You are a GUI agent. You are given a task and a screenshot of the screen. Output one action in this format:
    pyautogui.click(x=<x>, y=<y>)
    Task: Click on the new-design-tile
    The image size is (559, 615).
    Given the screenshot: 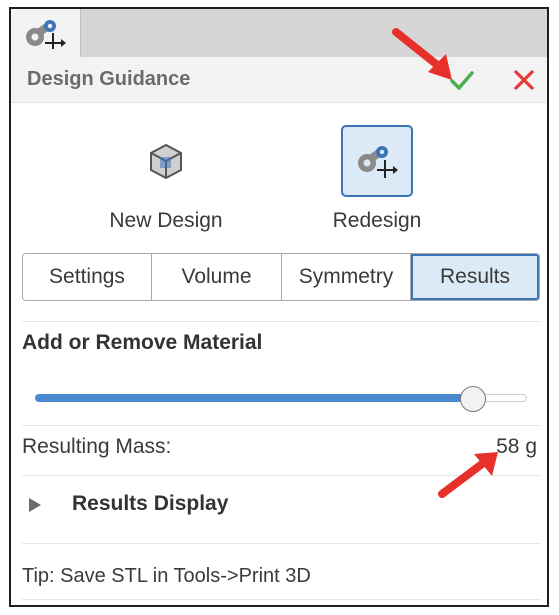 What is the action you would take?
    pyautogui.click(x=166, y=161)
    